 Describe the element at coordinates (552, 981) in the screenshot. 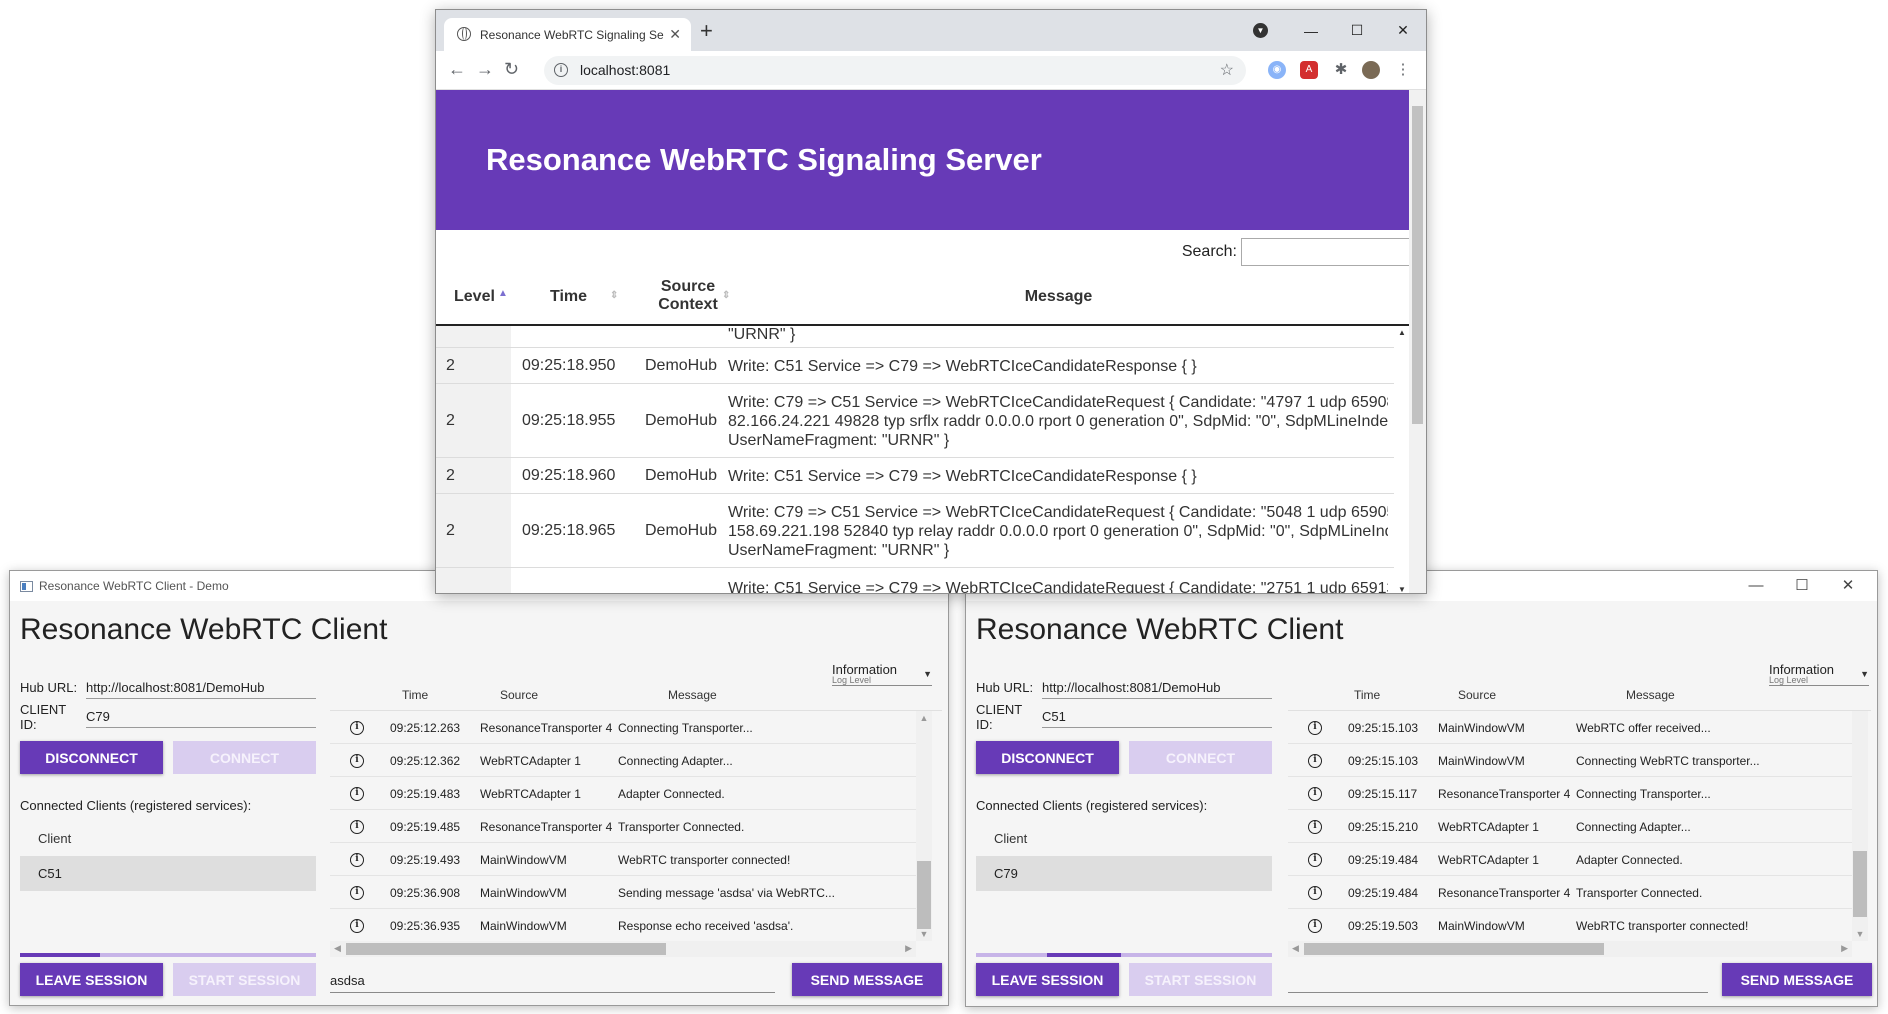

I see `message-input: asdsa` at that location.